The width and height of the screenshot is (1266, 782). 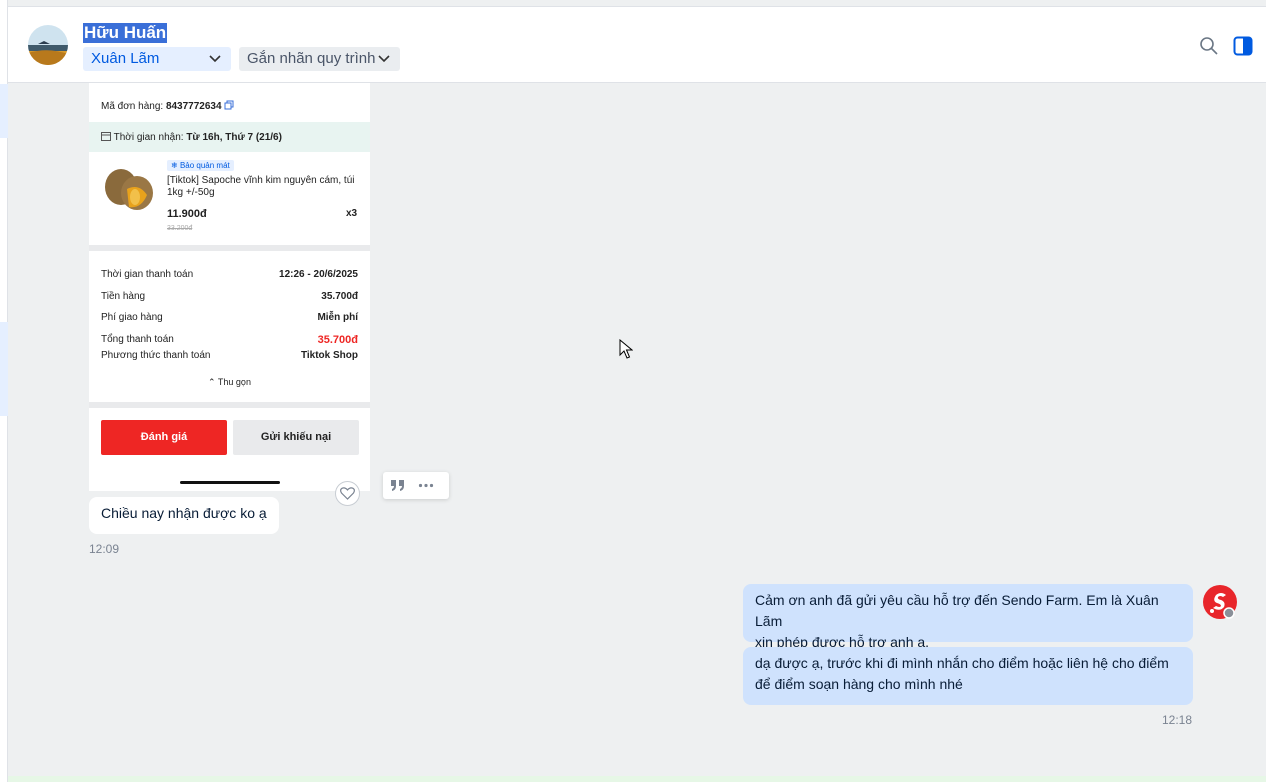 I want to click on goods-value: 35.700đ, so click(x=339, y=296).